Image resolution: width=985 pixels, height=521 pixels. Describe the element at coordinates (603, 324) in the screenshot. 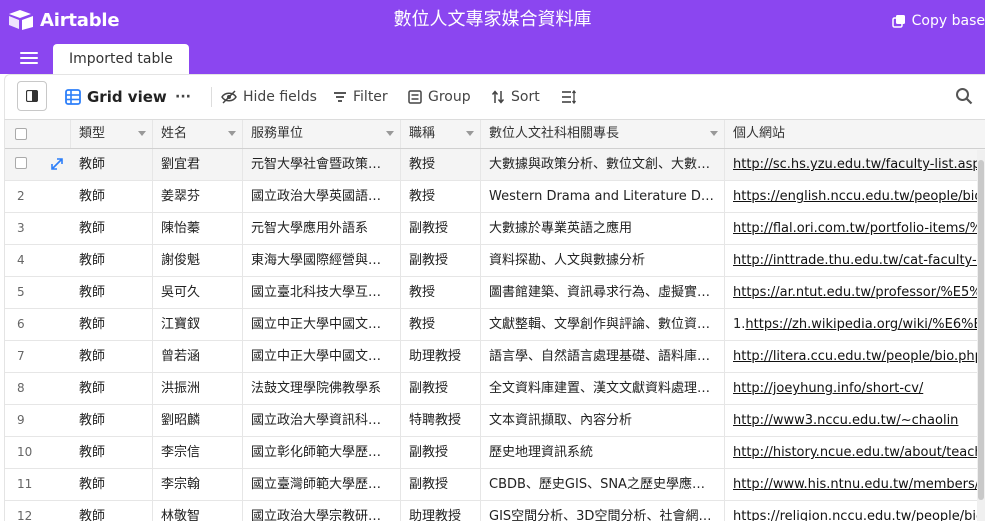

I see `cell-skill: 文獻整輯、文學創作與評論、數位資料庫建置` at that location.